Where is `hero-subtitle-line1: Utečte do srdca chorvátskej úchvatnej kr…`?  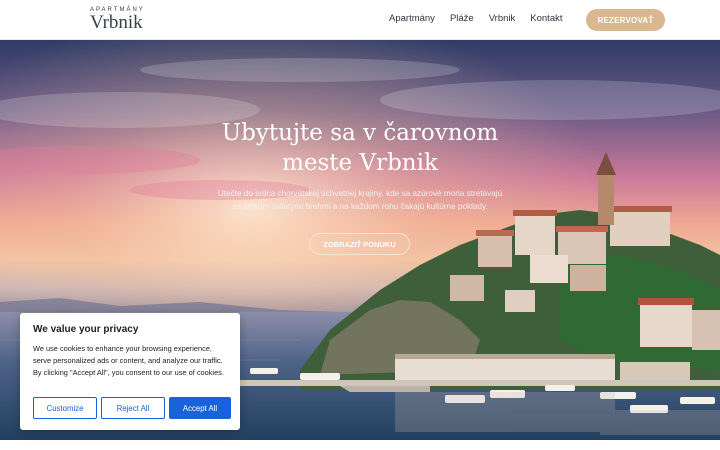
hero-subtitle-line1: Utečte do srdca chorvátskej úchvatnej kr… is located at coordinates (360, 193).